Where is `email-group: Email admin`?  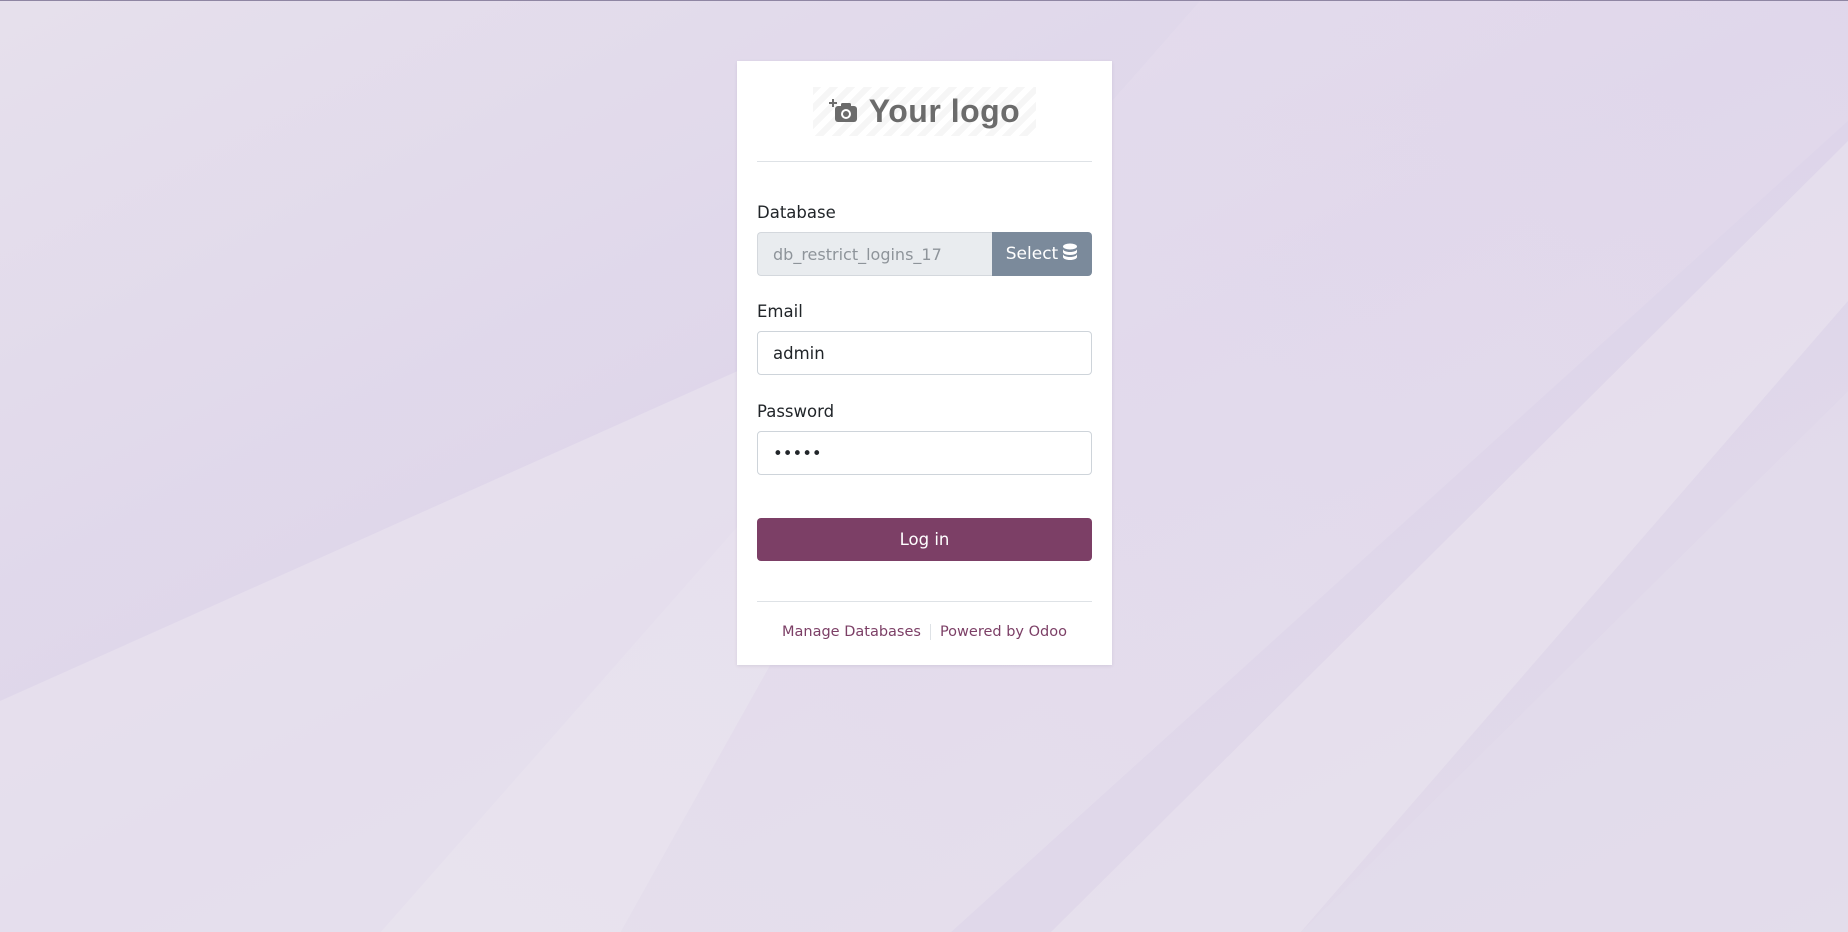 email-group: Email admin is located at coordinates (924, 338).